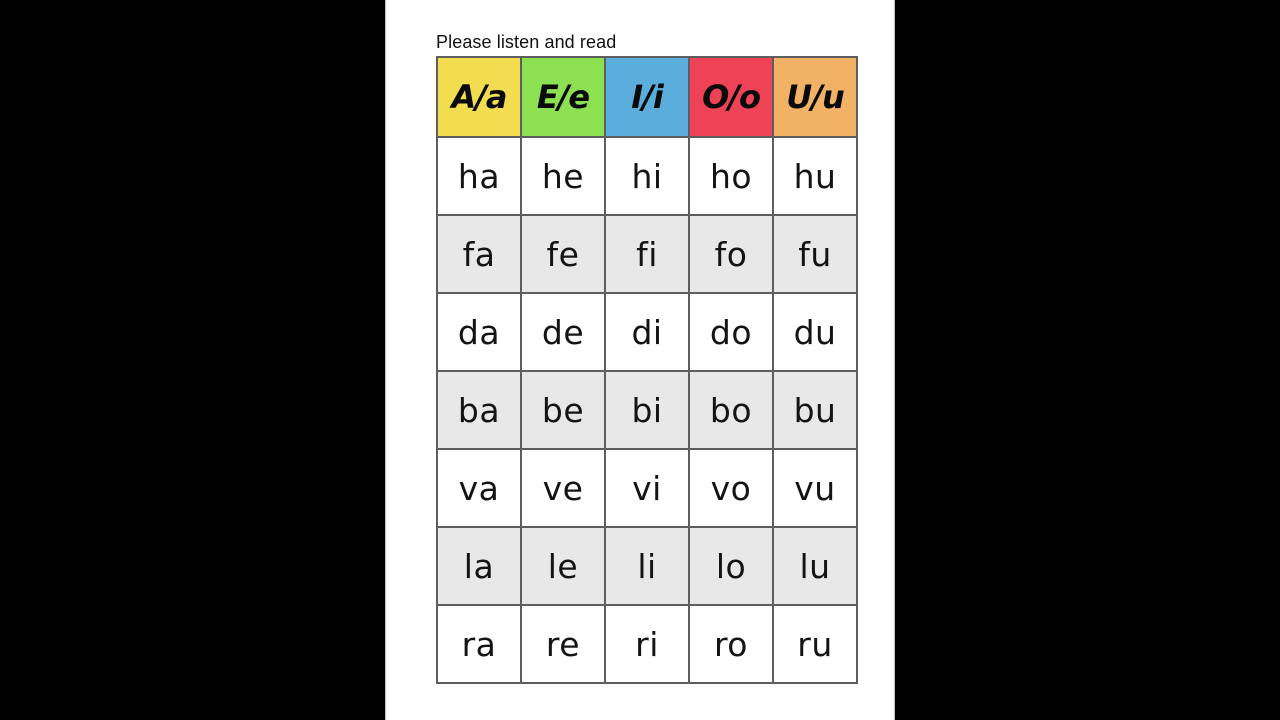  What do you see at coordinates (479, 644) in the screenshot?
I see `syllable-cell: ra` at bounding box center [479, 644].